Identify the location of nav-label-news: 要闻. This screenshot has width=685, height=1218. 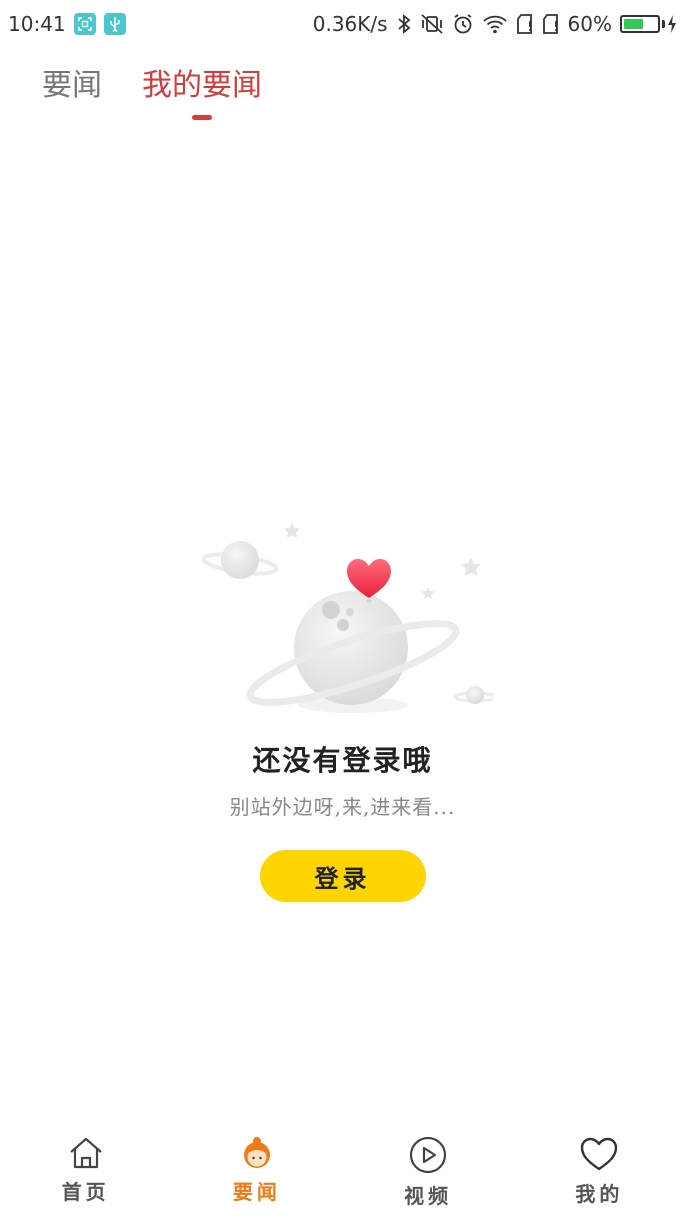
(256, 1192).